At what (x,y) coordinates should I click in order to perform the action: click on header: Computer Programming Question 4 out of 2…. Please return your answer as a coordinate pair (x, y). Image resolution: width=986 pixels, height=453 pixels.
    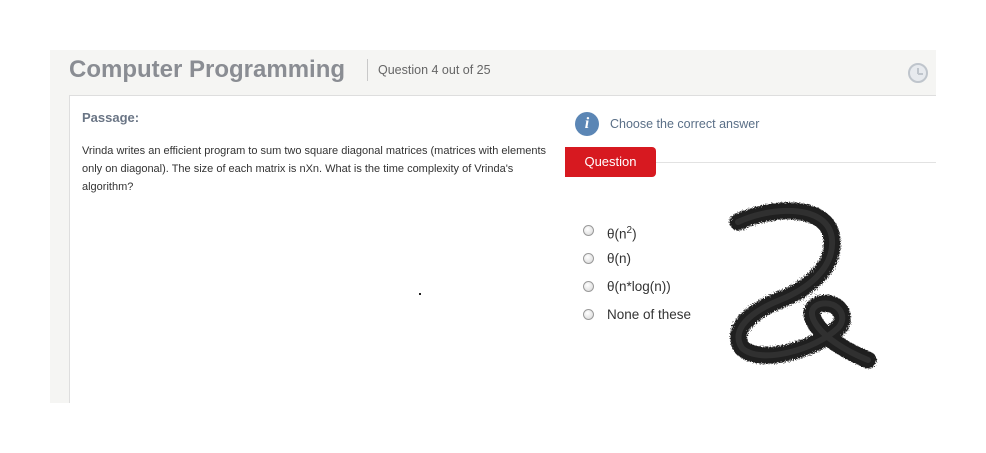
    Looking at the image, I should click on (493, 72).